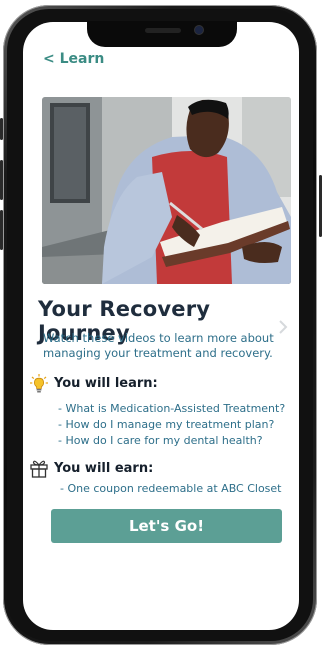 This screenshot has height=649, width=322. I want to click on gift-icon, so click(39, 469).